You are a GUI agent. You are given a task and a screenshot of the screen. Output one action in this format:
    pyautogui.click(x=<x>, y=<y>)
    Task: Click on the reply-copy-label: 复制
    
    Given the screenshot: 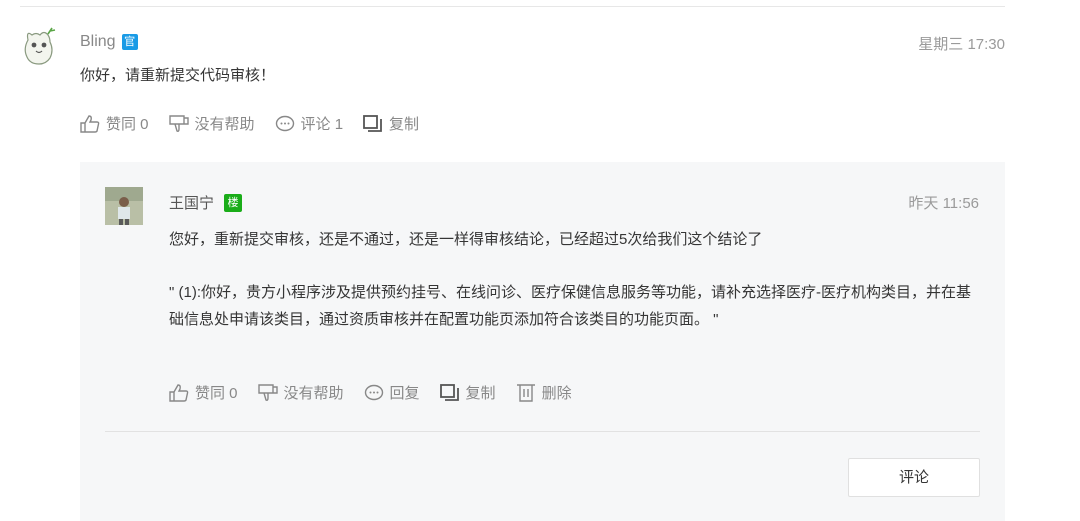 What is the action you would take?
    pyautogui.click(x=480, y=393)
    